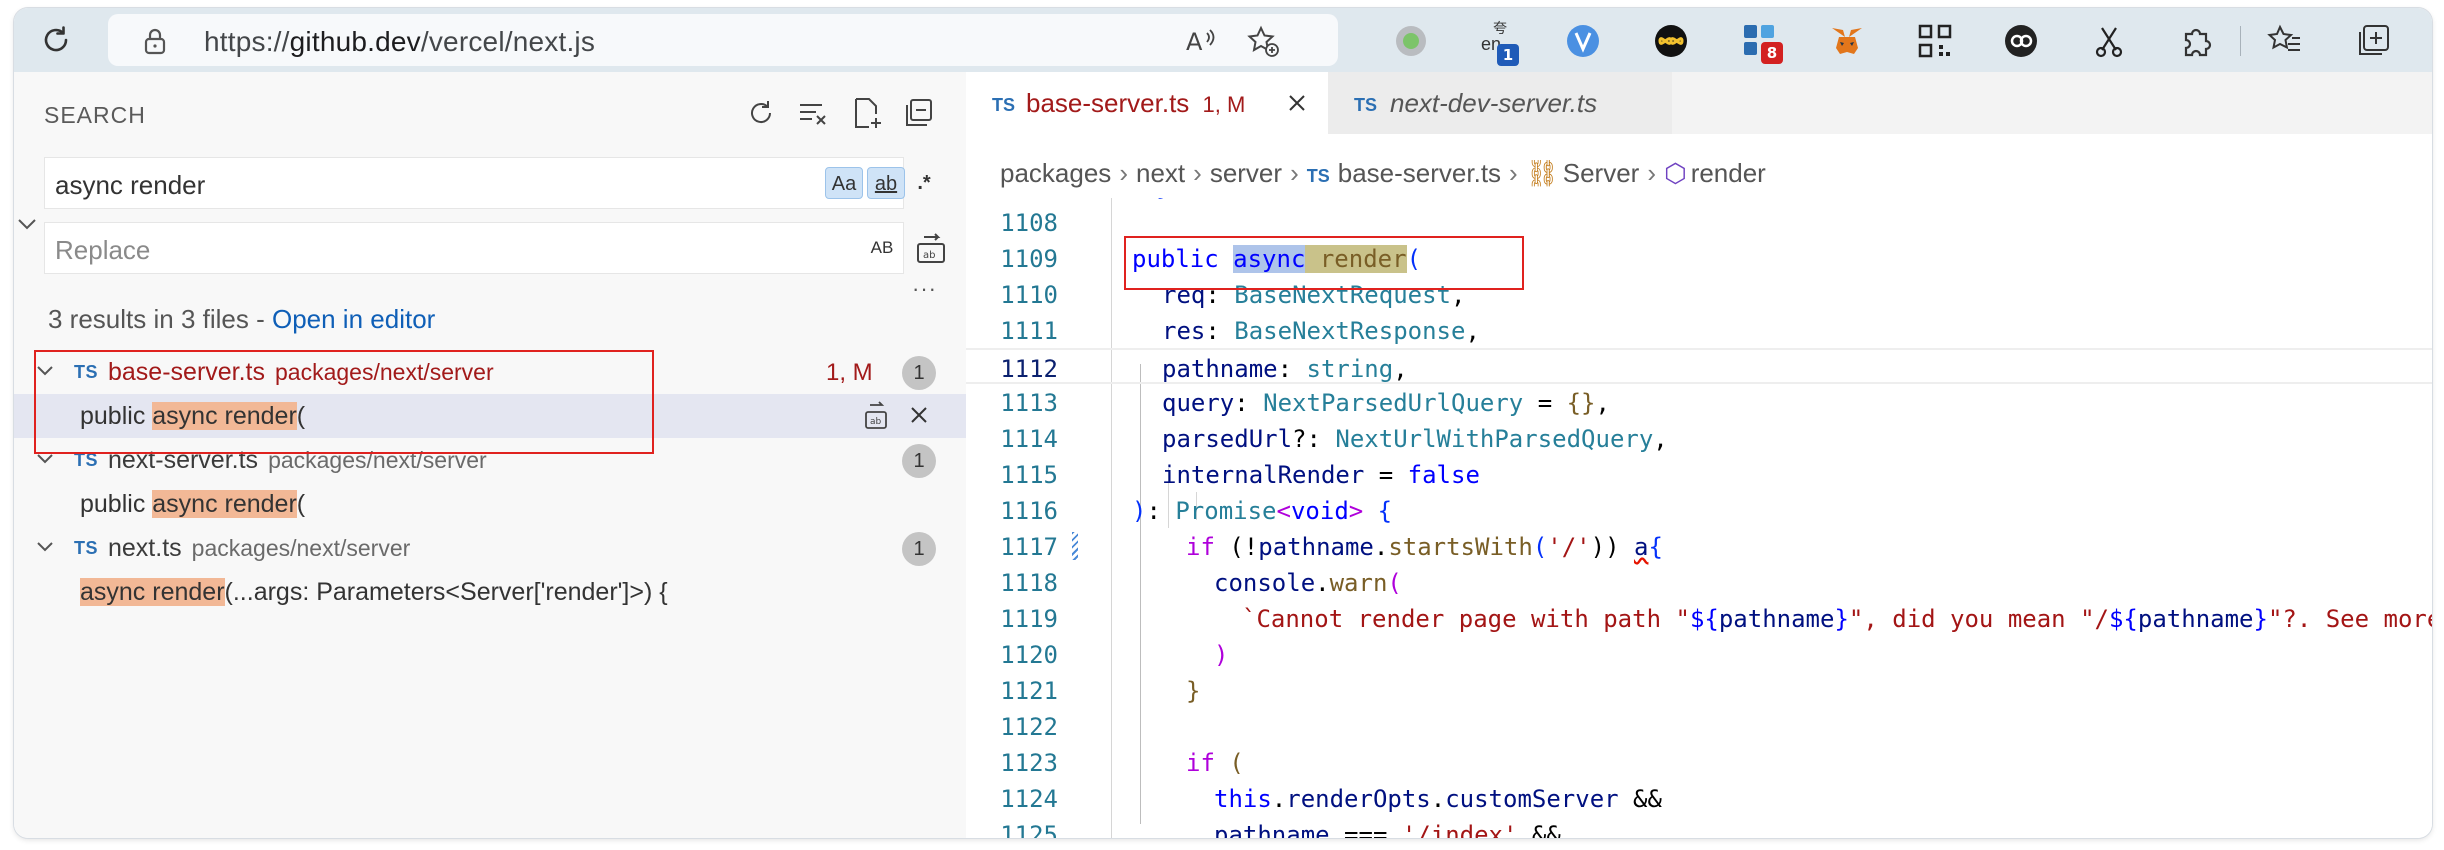 The image size is (2444, 850). Describe the element at coordinates (2109, 41) in the screenshot. I see `cut-icon` at that location.